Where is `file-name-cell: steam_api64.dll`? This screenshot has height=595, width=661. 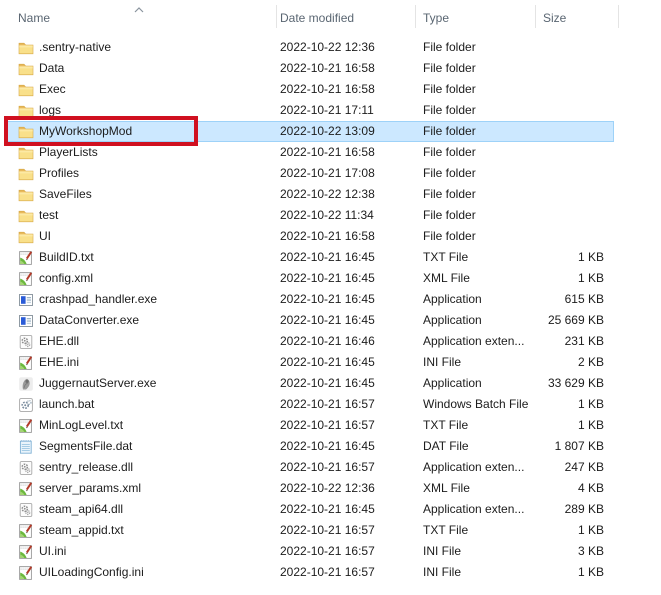
file-name-cell: steam_api64.dll is located at coordinates (70, 509).